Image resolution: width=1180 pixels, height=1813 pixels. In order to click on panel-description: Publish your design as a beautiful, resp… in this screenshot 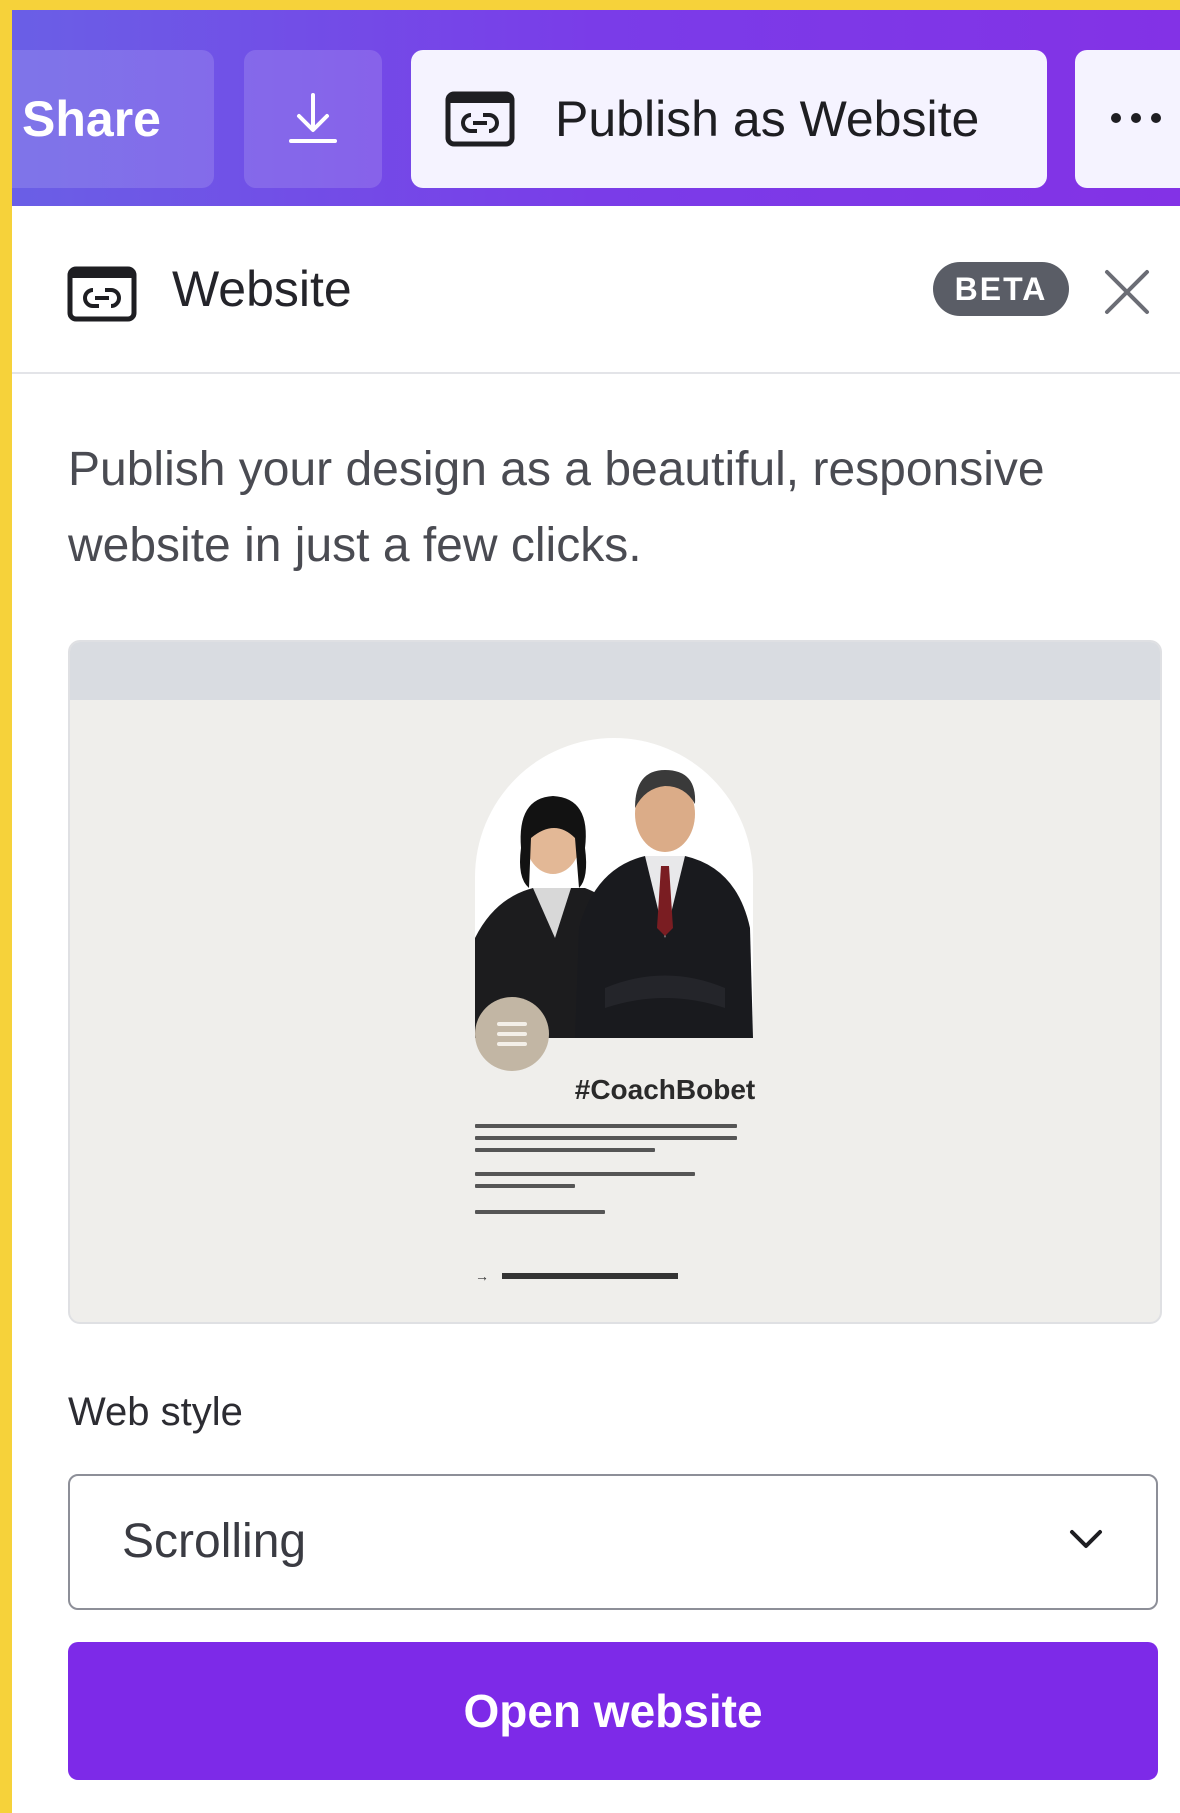, I will do `click(556, 507)`.